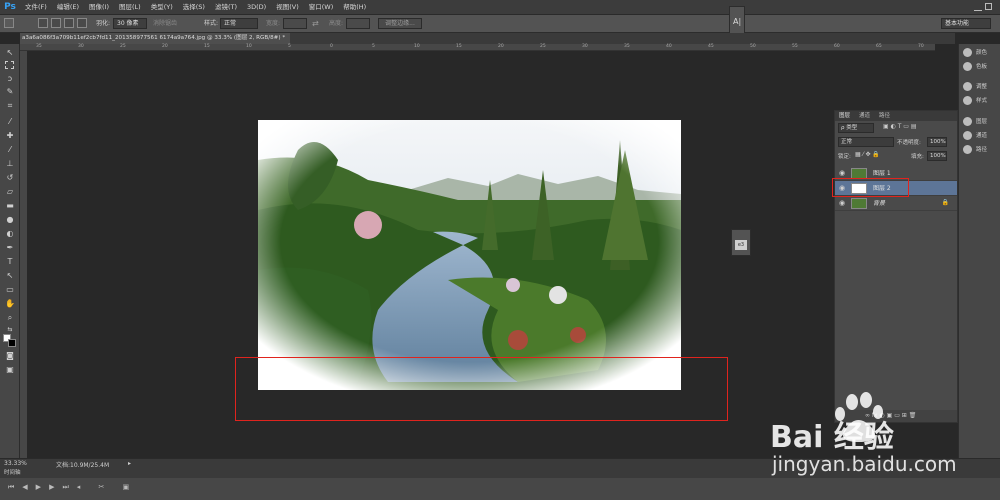 Image resolution: width=1000 pixels, height=500 pixels. What do you see at coordinates (988, 6) in the screenshot?
I see `maximize-icon` at bounding box center [988, 6].